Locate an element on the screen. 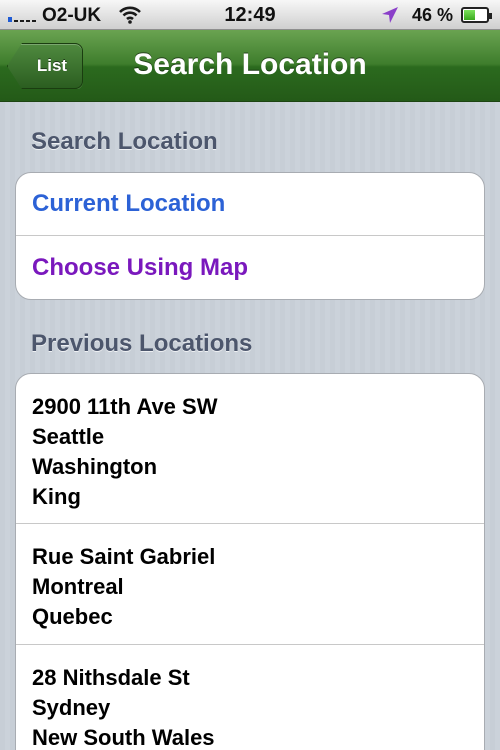 The width and height of the screenshot is (500, 750). page-title: Search Location is located at coordinates (250, 64).